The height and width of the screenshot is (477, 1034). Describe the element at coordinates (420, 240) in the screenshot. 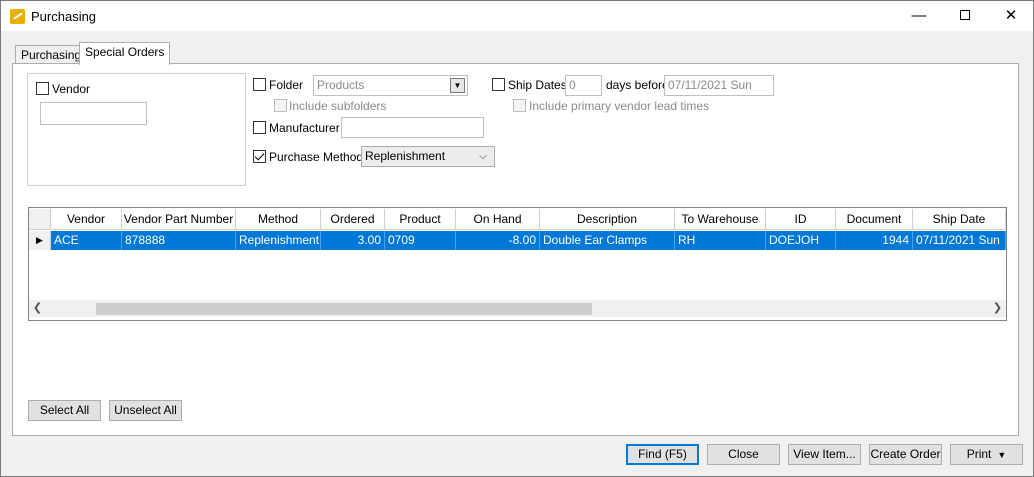

I see `cell-product: 0709` at that location.